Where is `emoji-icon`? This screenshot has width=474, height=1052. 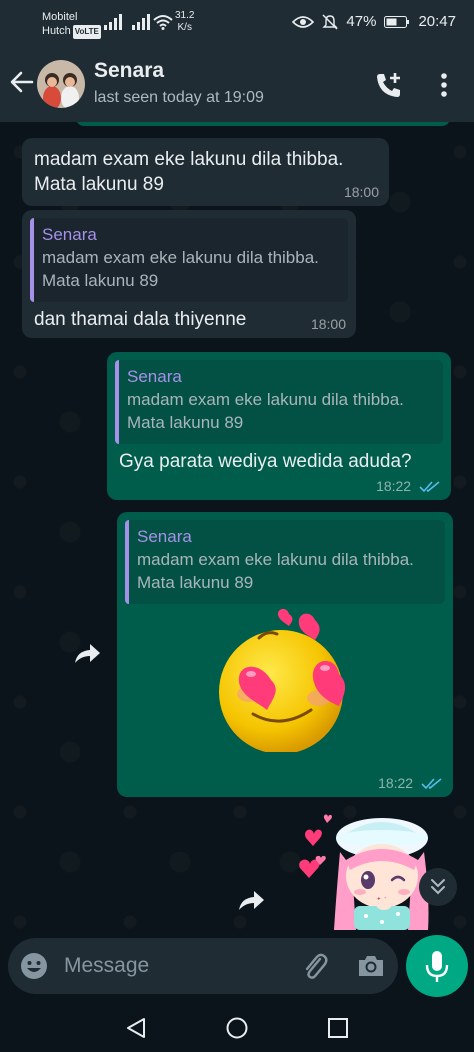
emoji-icon is located at coordinates (34, 966).